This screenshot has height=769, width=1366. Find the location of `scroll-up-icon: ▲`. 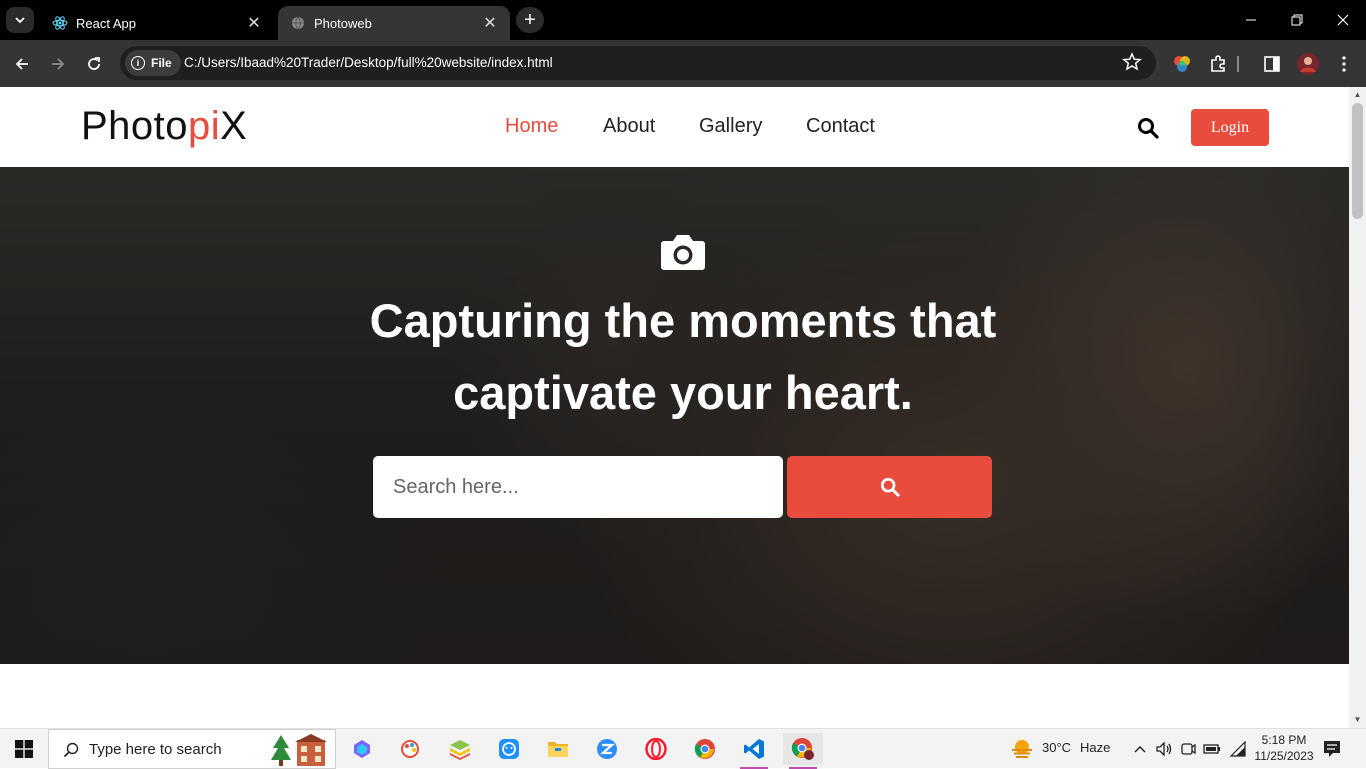

scroll-up-icon: ▲ is located at coordinates (1357, 94).